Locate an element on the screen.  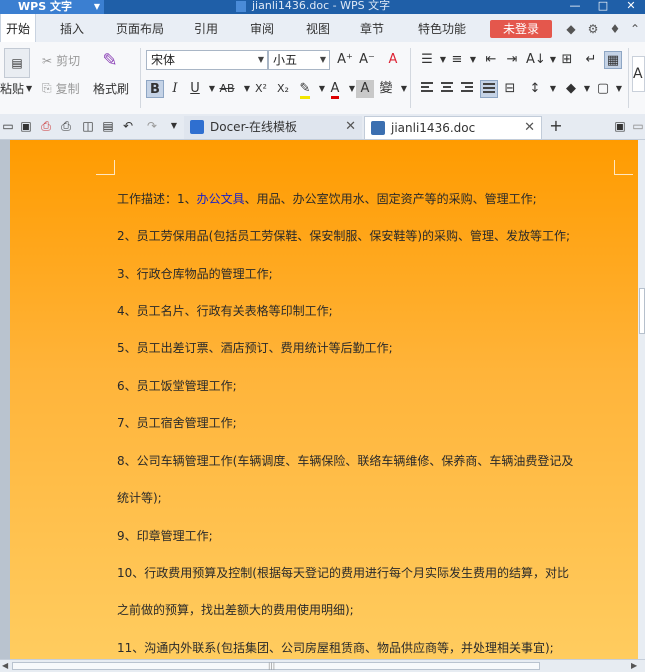
scissors-icon: ✂ is located at coordinates (47, 60).